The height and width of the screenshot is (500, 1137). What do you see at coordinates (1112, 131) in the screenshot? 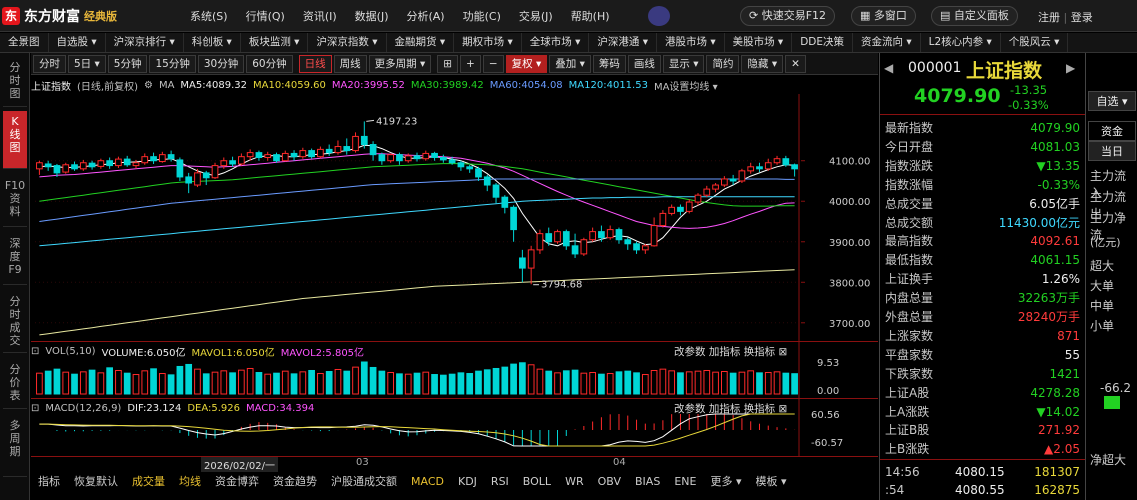
I see `fund-tab: 资金` at bounding box center [1112, 131].